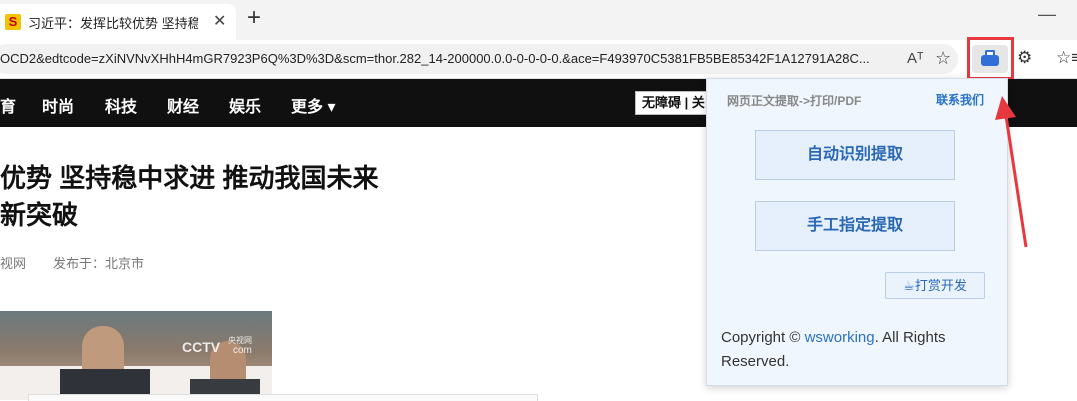 Image resolution: width=1077 pixels, height=401 pixels. Describe the element at coordinates (313, 105) in the screenshot. I see `nav-item-more: 更多 ▾` at that location.